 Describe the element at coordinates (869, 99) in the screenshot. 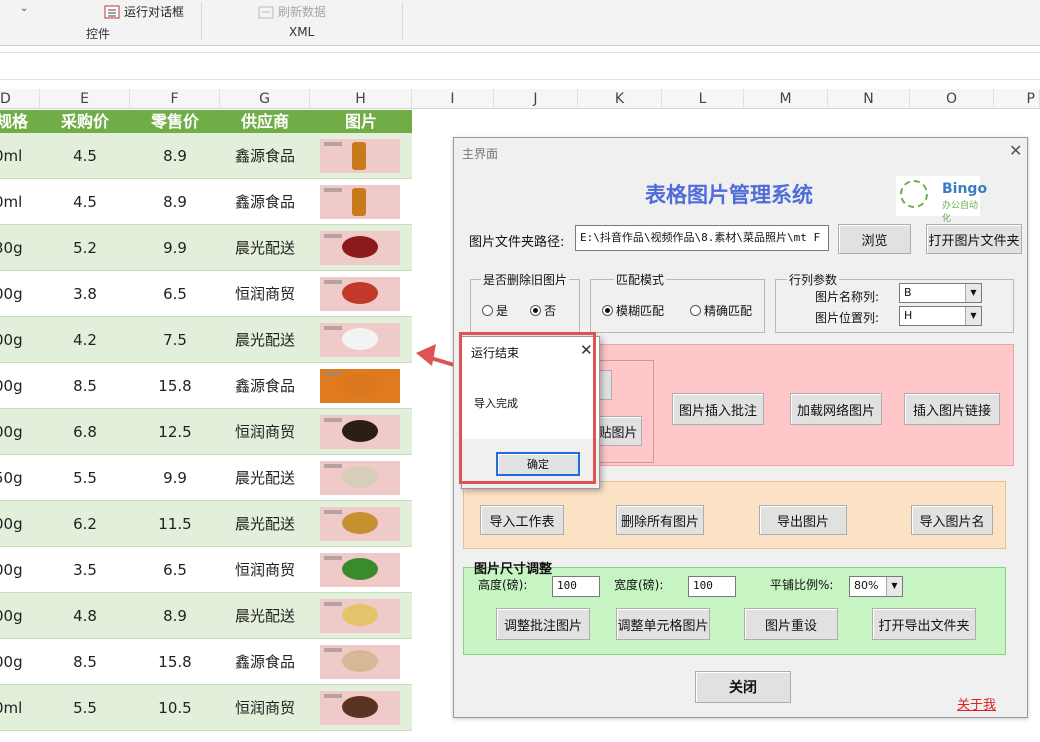

I see `col-header: N` at that location.